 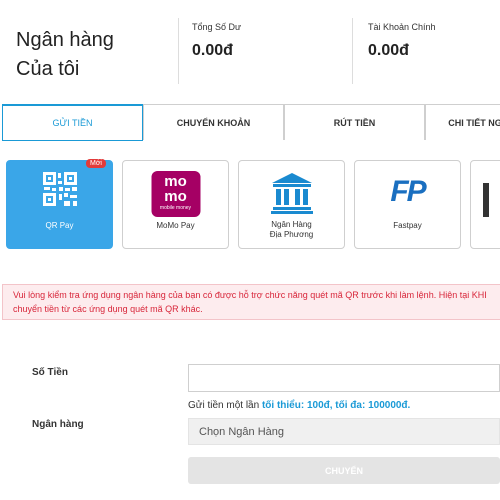 I want to click on total-balance: Tổng Số Dư 0.00đ, so click(x=216, y=41).